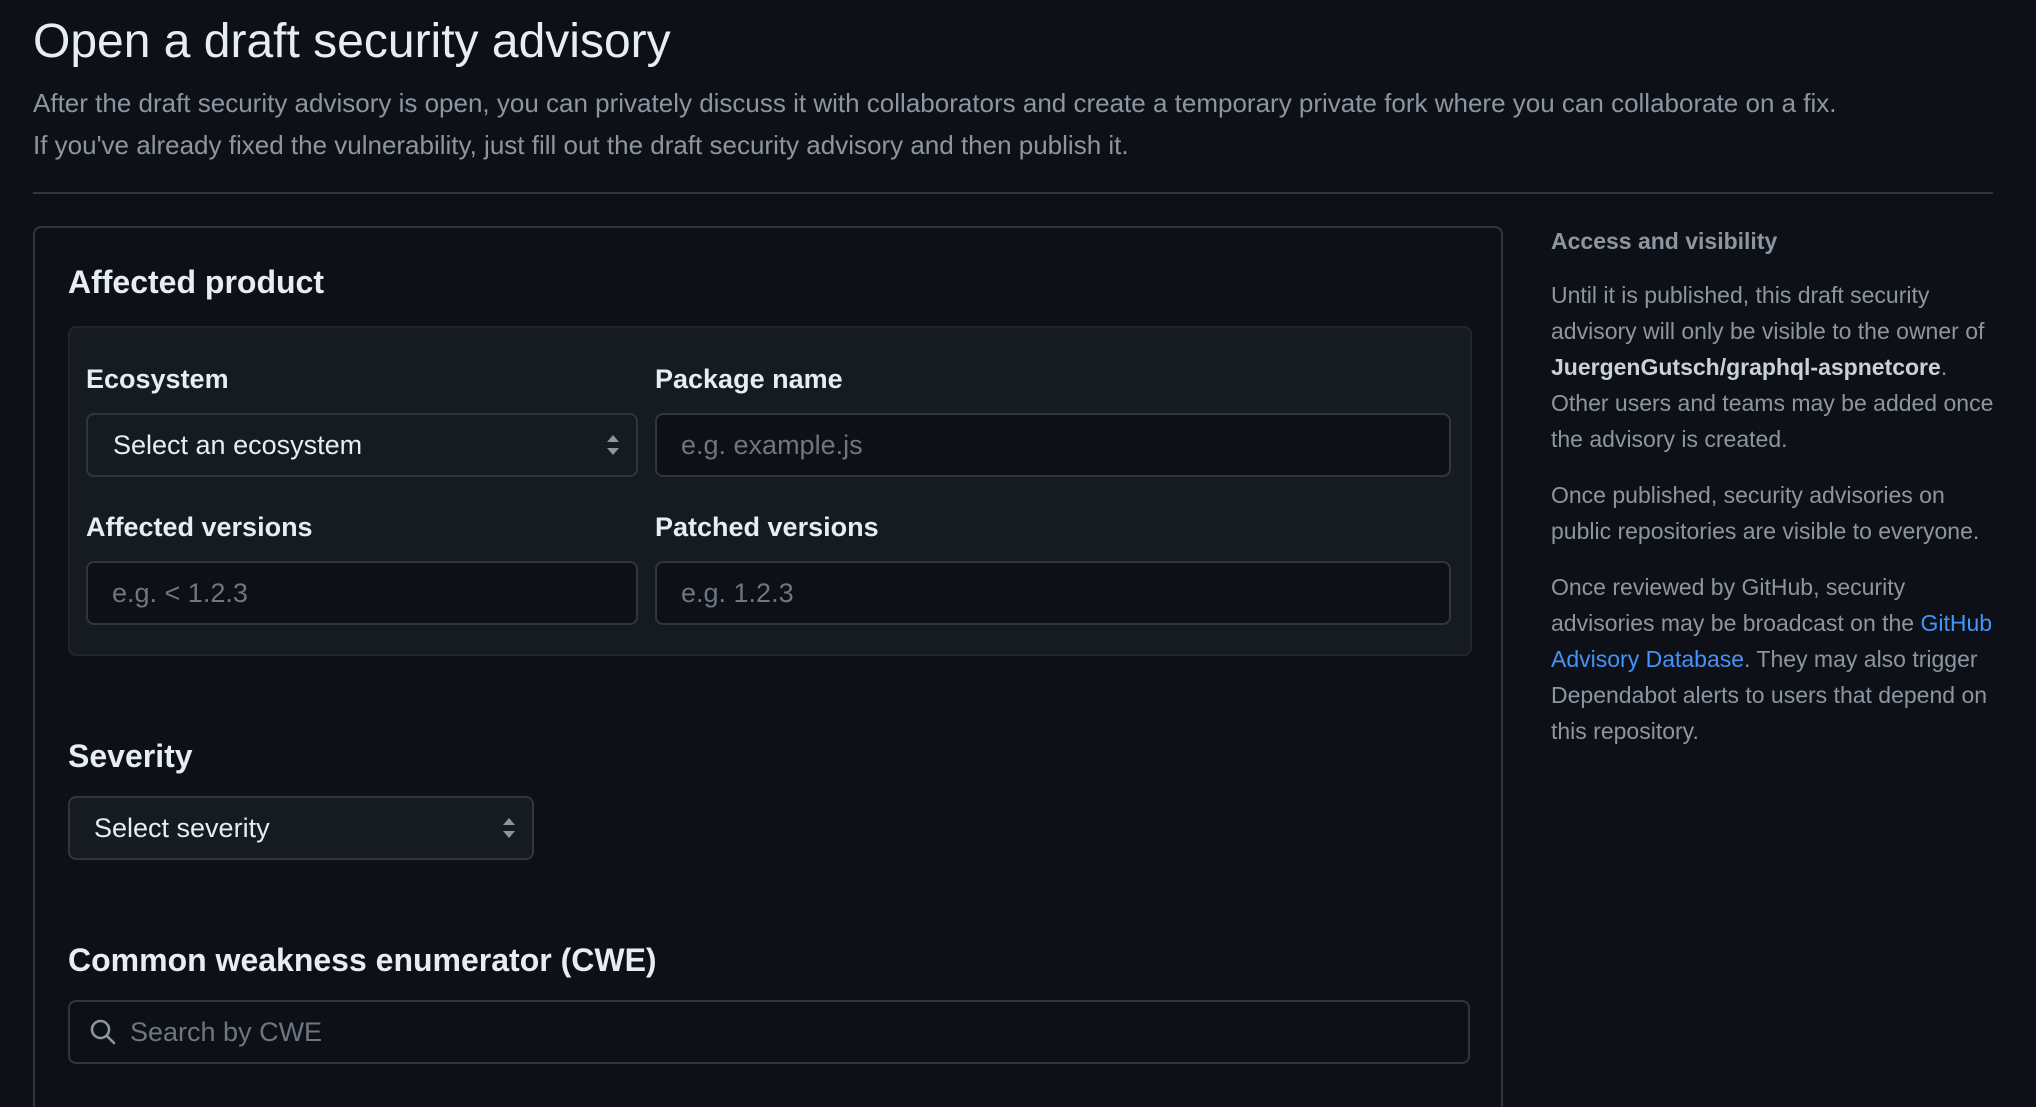  What do you see at coordinates (737, 592) in the screenshot?
I see `patched-versions-placeholder: e.g. 1.2.3` at bounding box center [737, 592].